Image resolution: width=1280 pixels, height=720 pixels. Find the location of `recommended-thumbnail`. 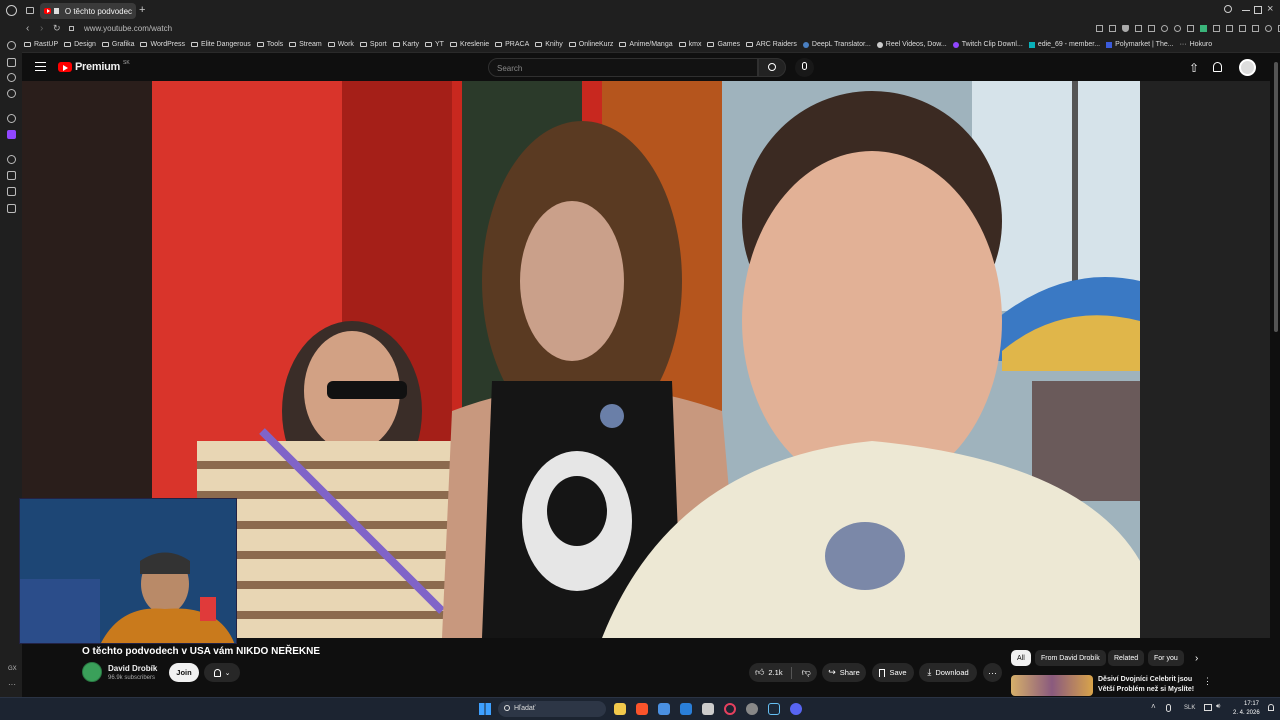

recommended-thumbnail is located at coordinates (1052, 685).